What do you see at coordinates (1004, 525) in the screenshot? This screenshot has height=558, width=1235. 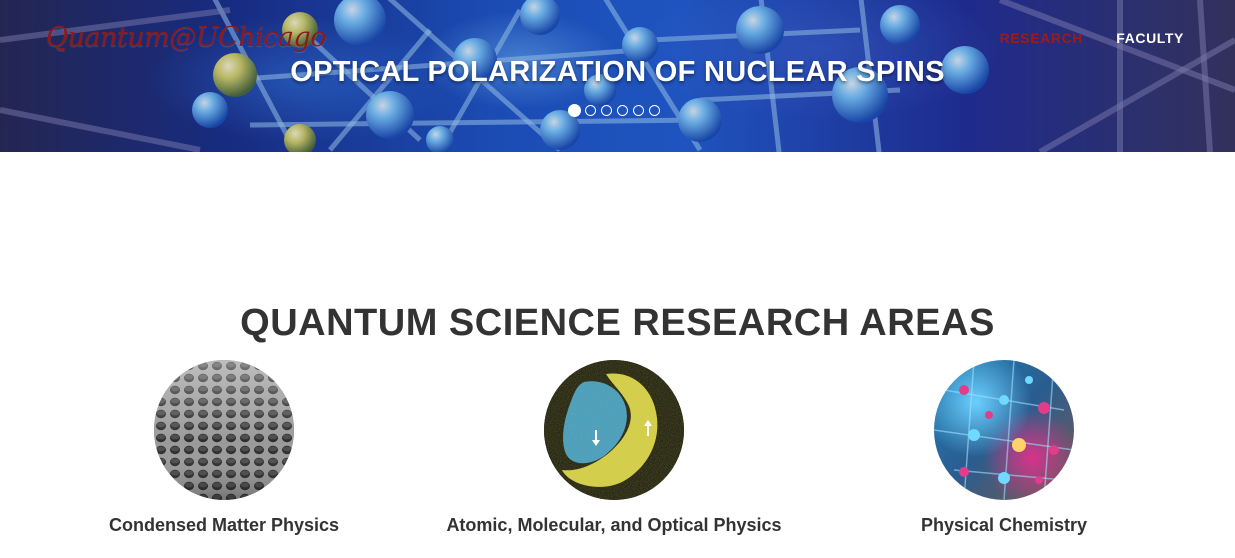 I see `research-area-label: Physical Chemistry` at bounding box center [1004, 525].